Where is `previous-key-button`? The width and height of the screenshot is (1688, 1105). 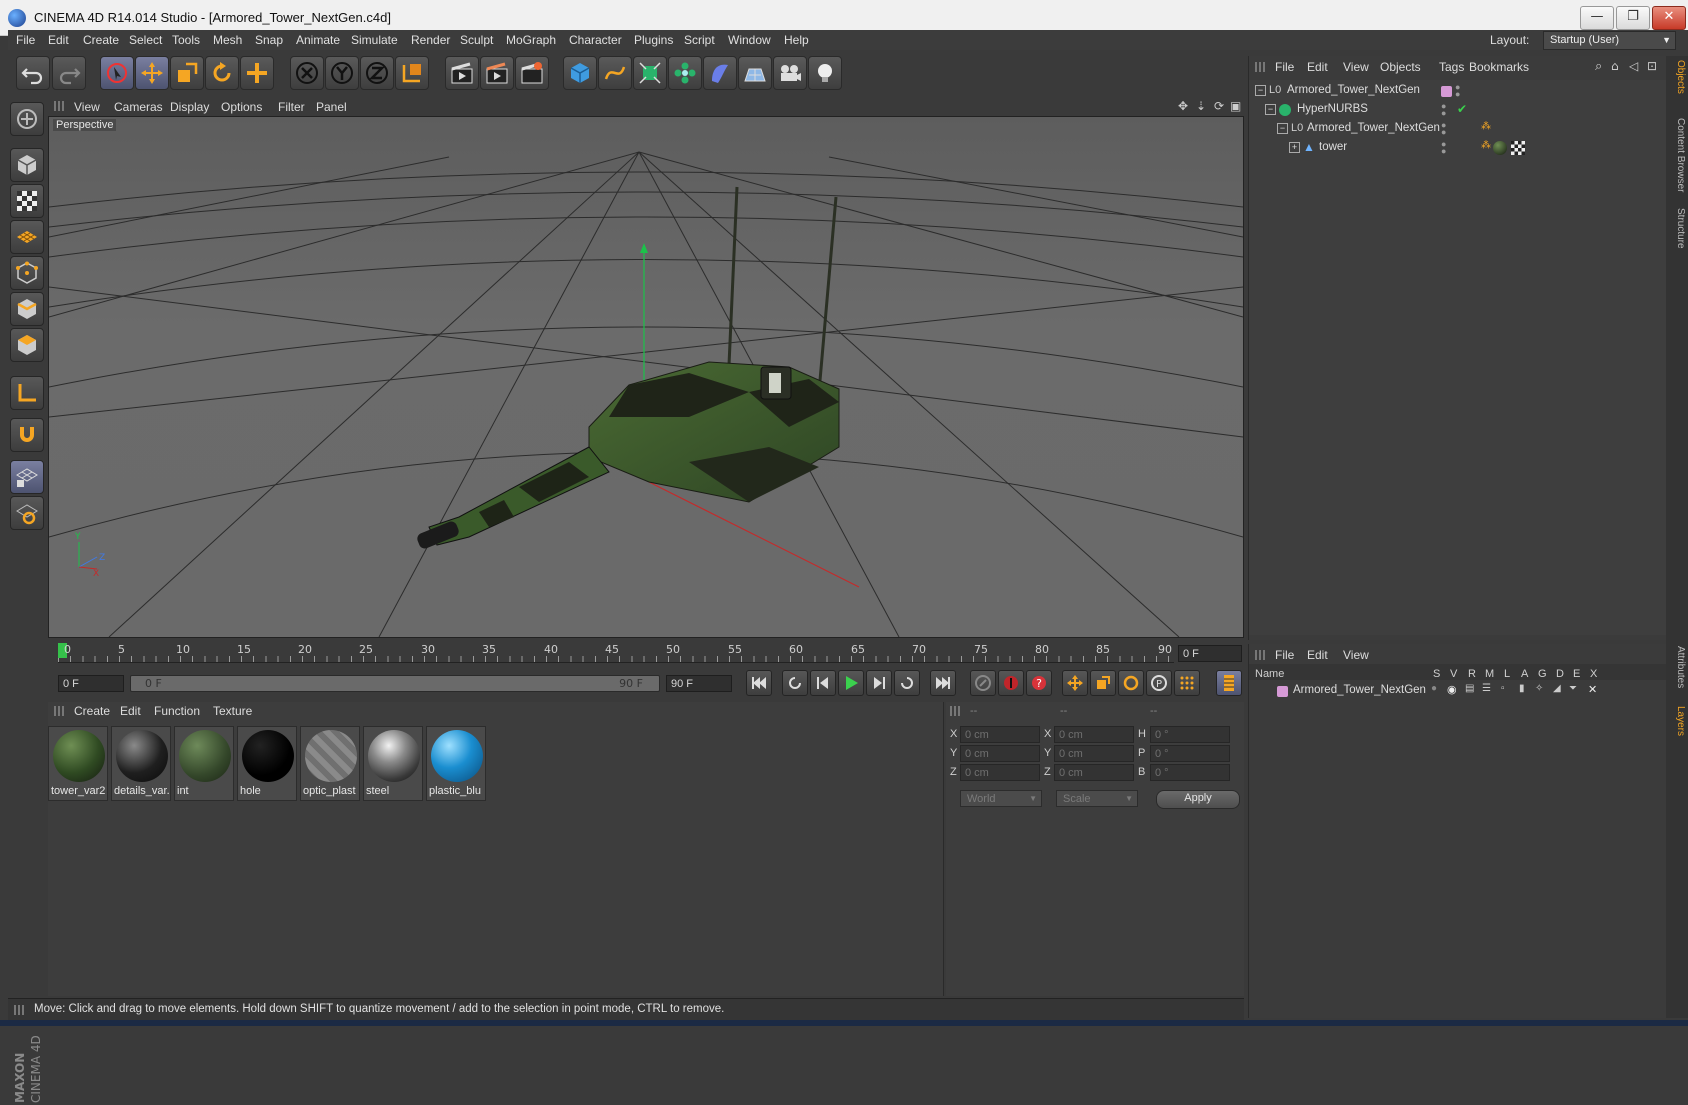 previous-key-button is located at coordinates (795, 683).